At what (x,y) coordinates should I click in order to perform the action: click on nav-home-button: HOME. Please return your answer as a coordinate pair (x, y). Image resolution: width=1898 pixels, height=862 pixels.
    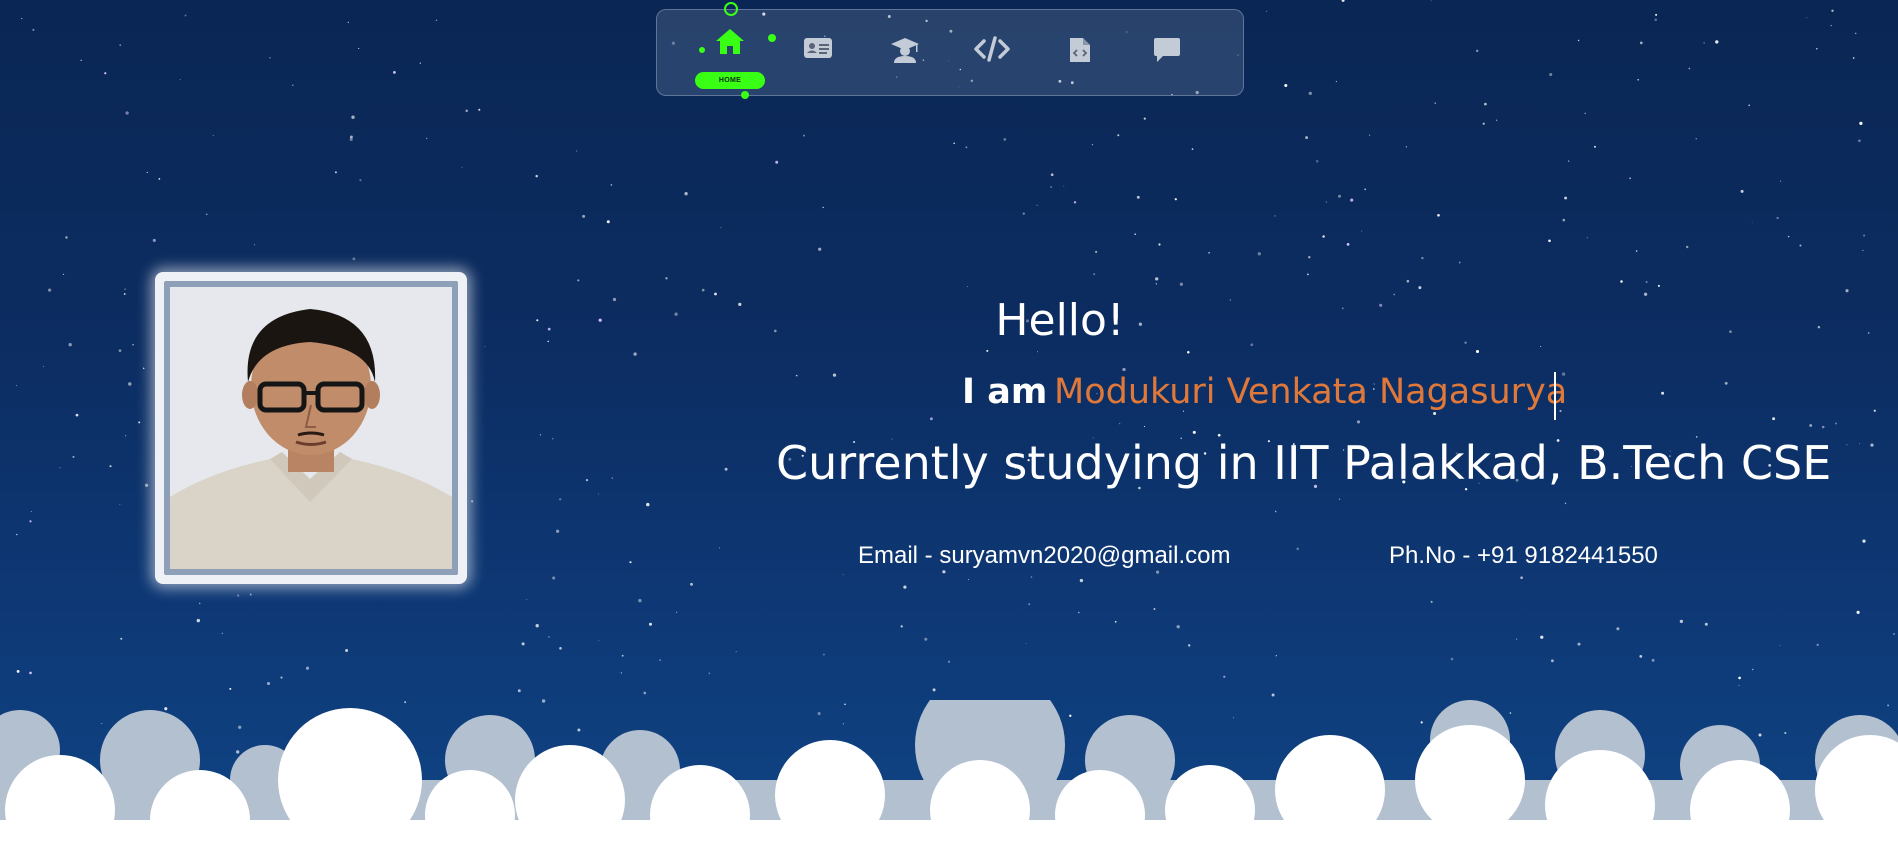
    Looking at the image, I should click on (730, 56).